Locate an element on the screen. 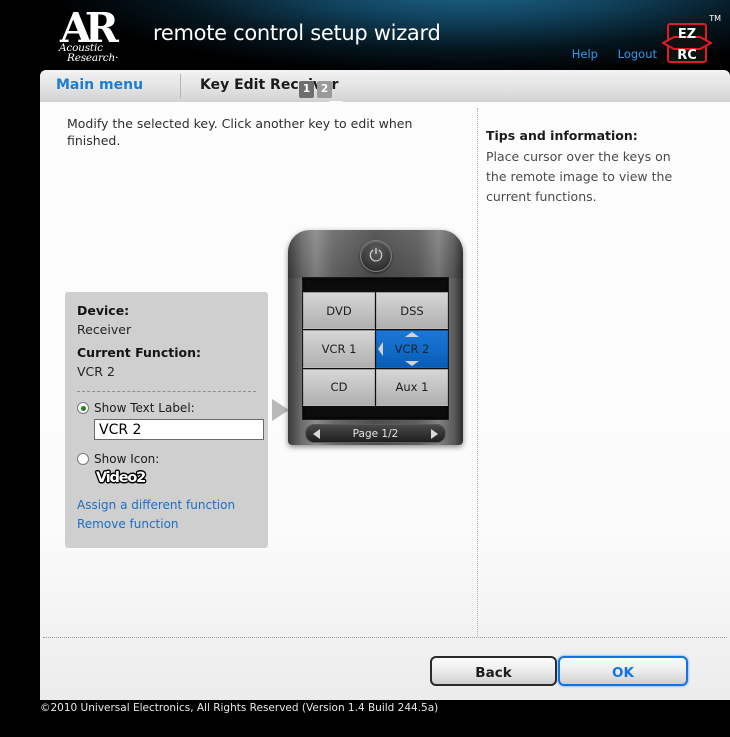  remote-key-label: CD is located at coordinates (339, 387).